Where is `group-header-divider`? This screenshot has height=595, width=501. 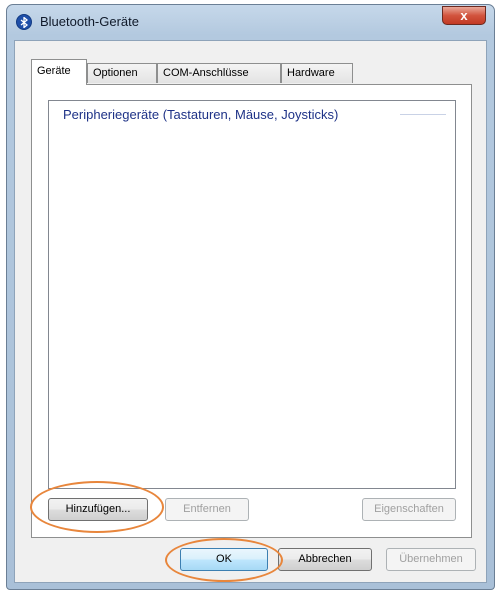
group-header-divider is located at coordinates (423, 114).